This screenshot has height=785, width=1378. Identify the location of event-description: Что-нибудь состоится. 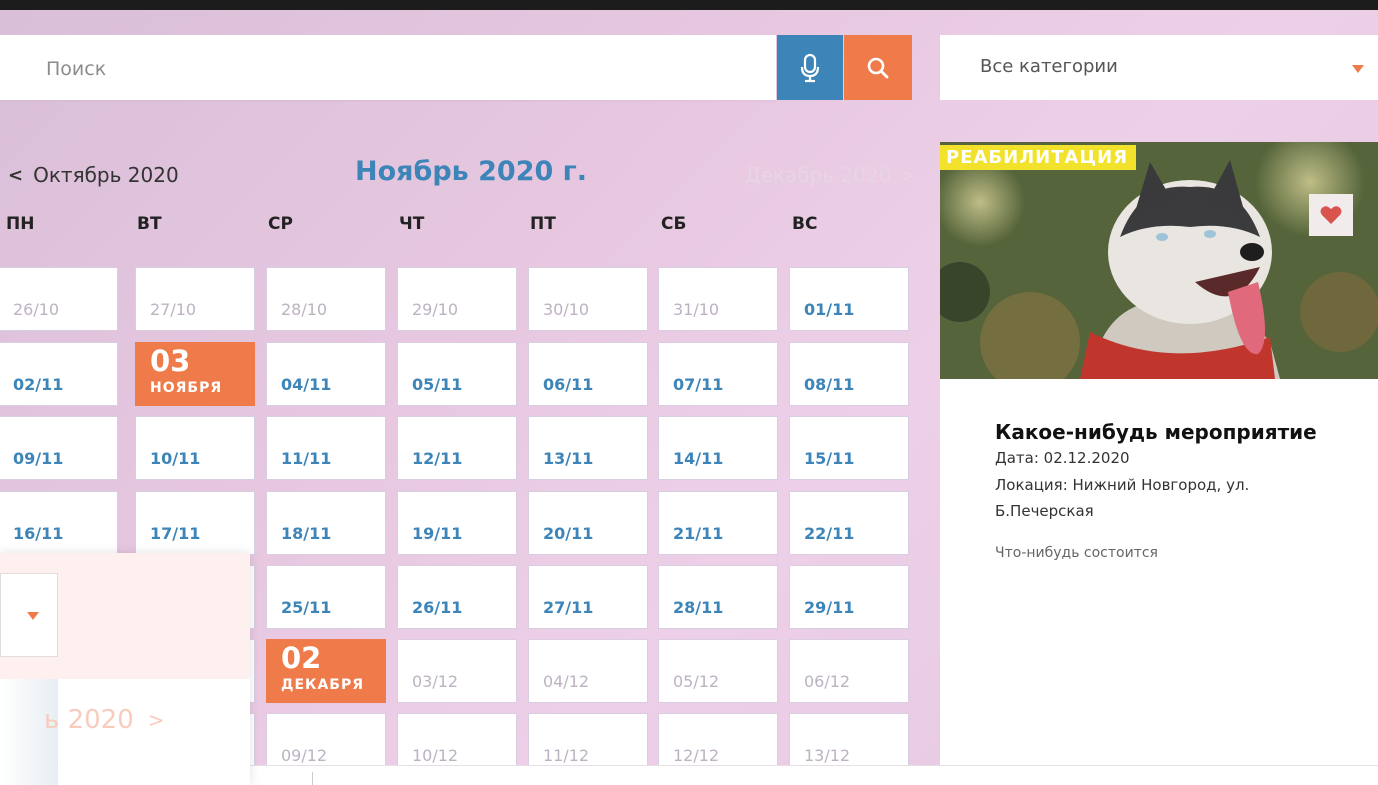
(1076, 553).